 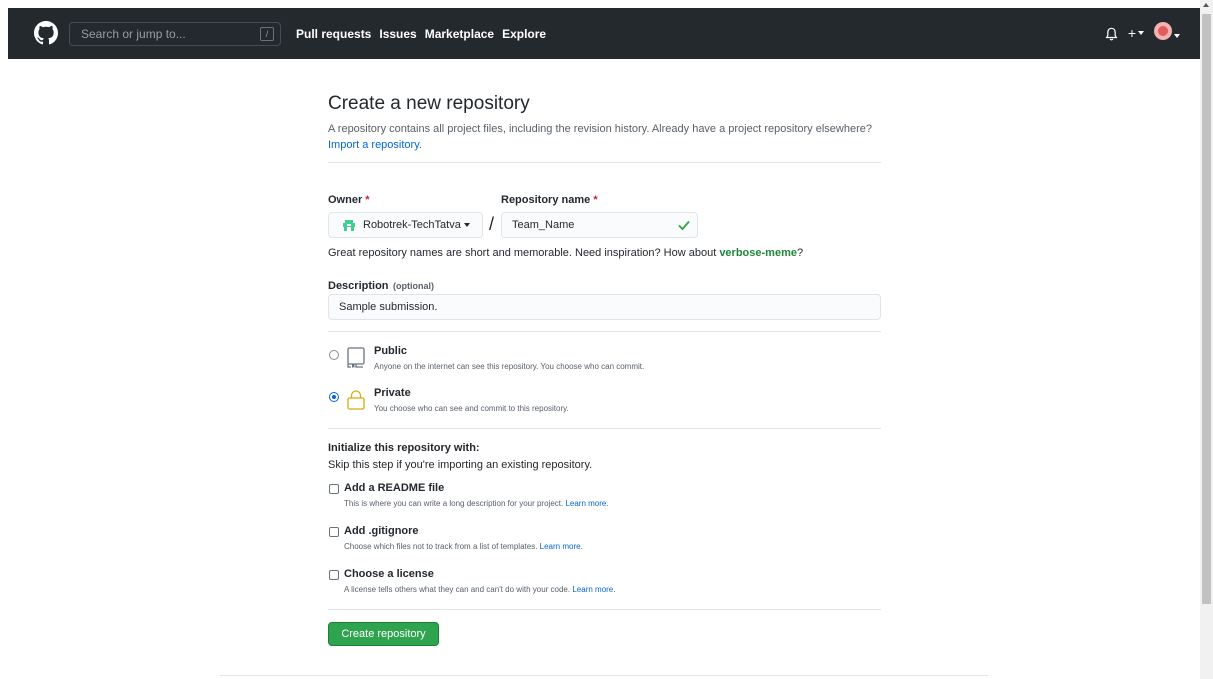 I want to click on readme-learn-more-link: Learn more., so click(x=586, y=503).